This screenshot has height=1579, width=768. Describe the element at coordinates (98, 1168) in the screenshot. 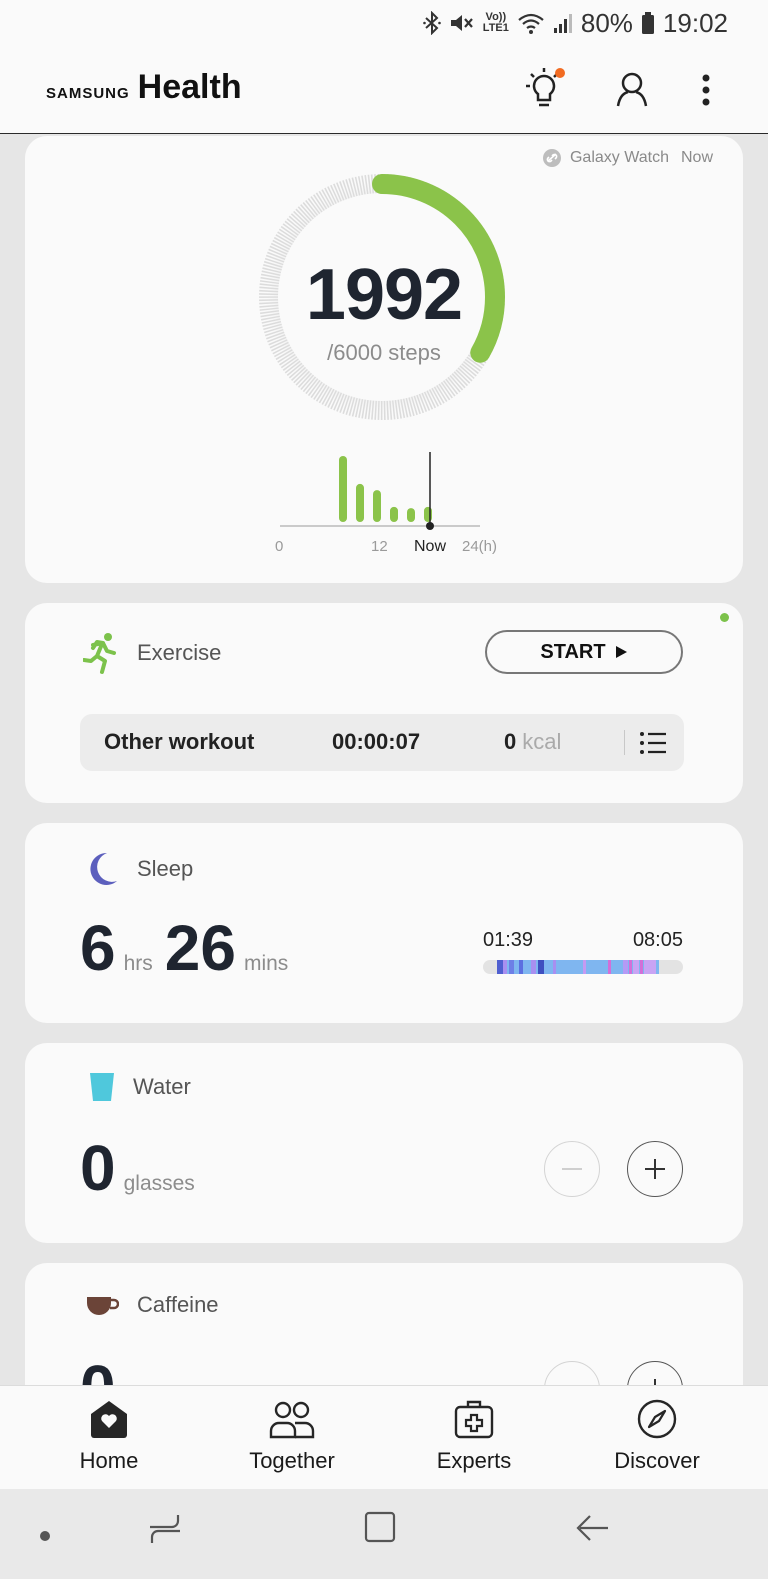

I see `water-value: 0` at that location.